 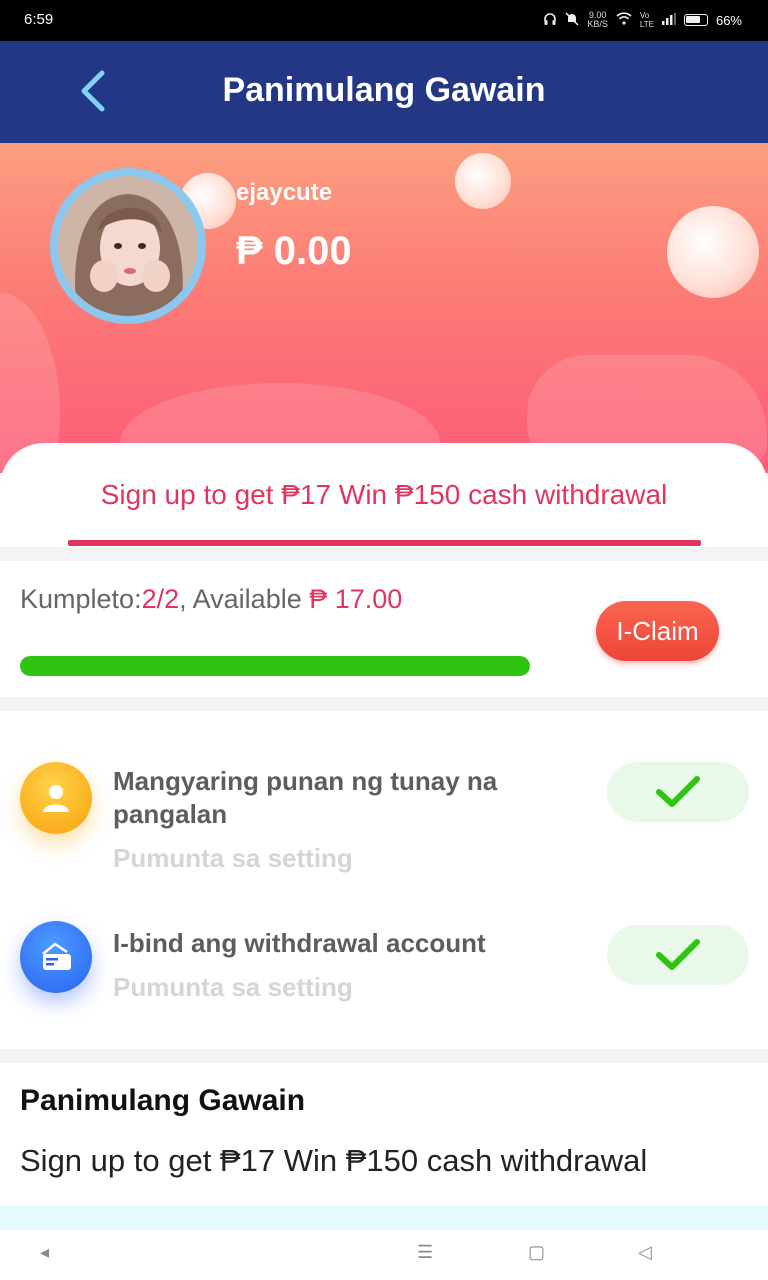 What do you see at coordinates (695, 20) in the screenshot?
I see `battery-icon` at bounding box center [695, 20].